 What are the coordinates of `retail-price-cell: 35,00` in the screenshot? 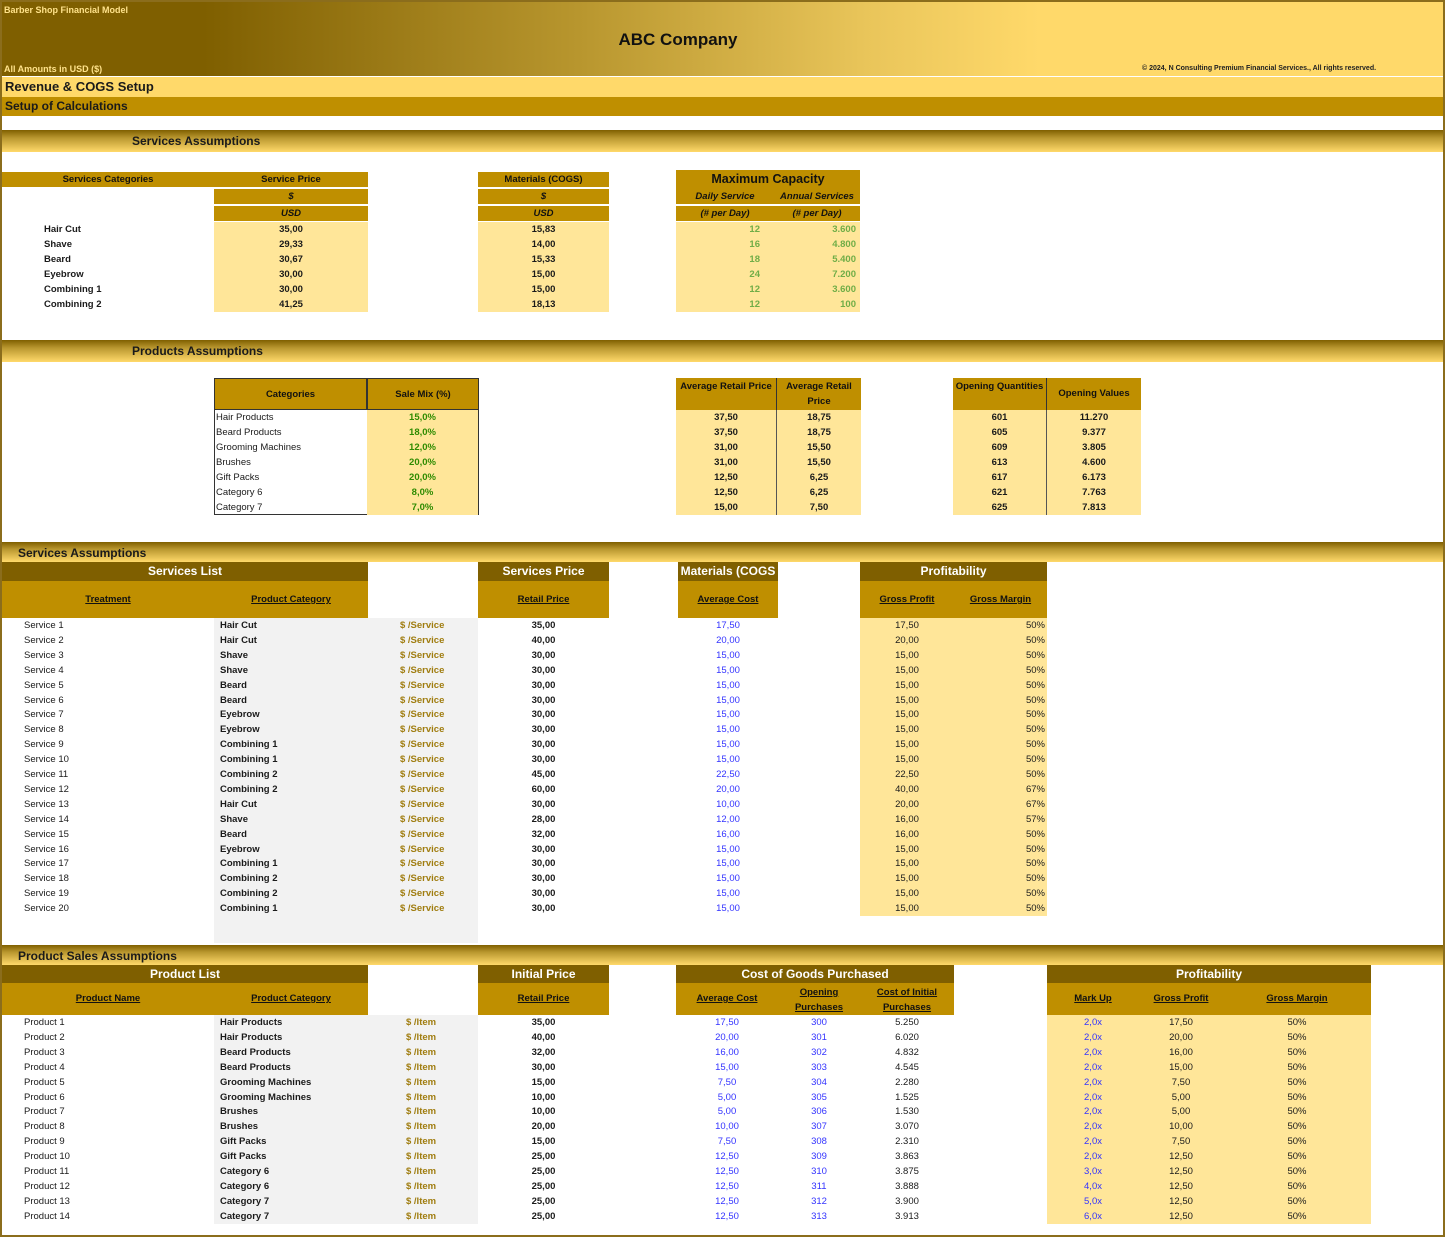 It's located at (543, 1022).